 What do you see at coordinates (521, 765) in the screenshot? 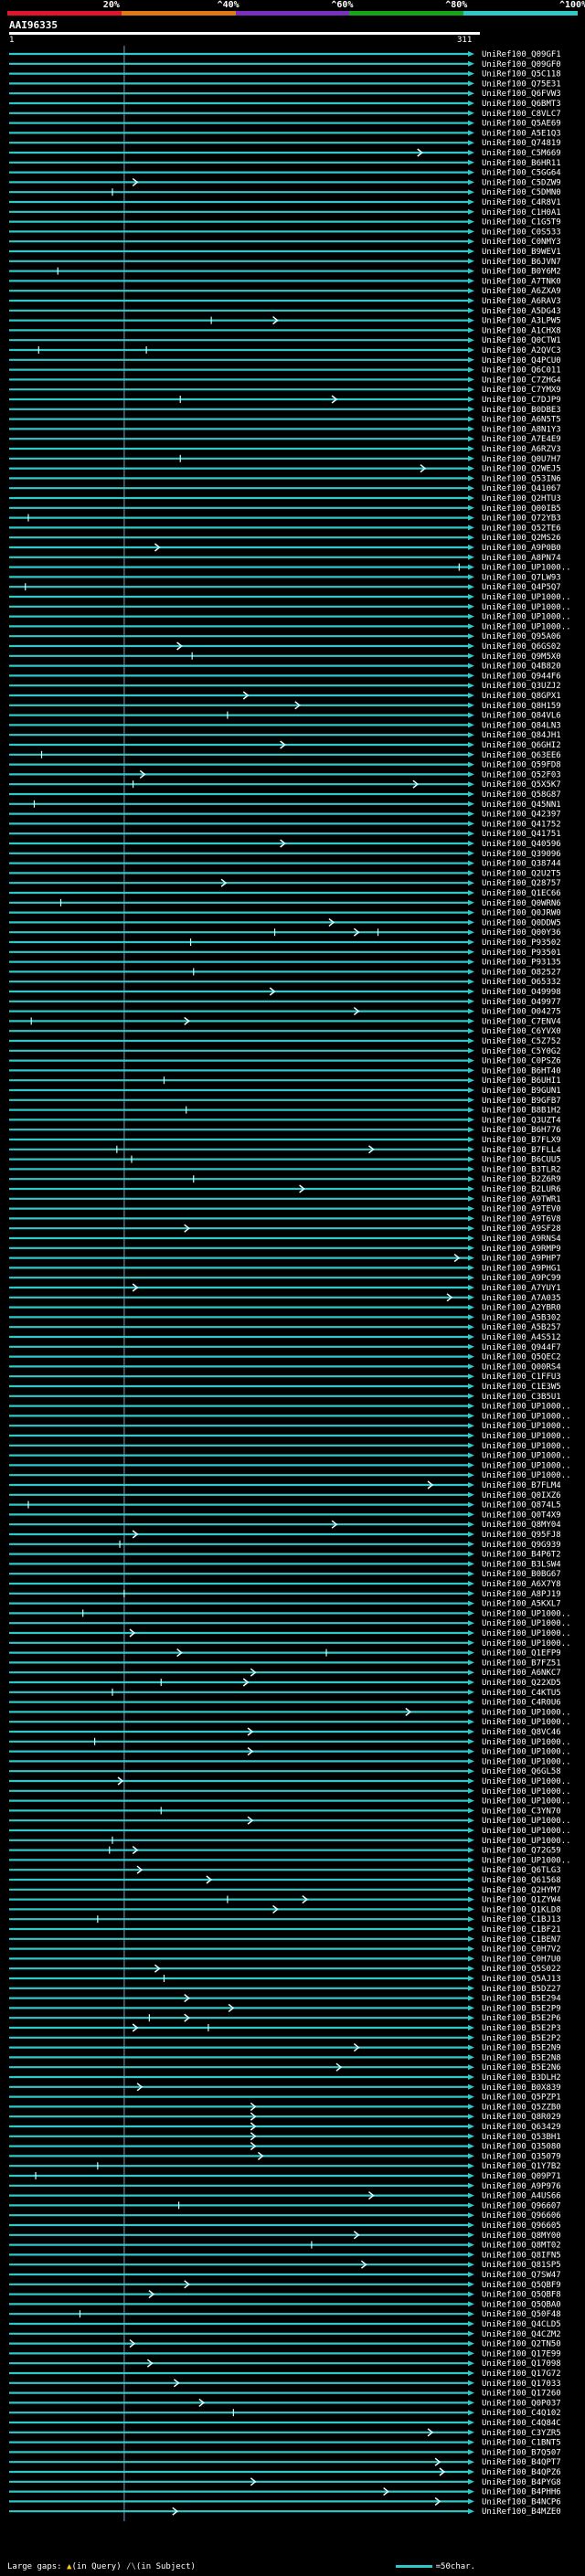
I see `hit-label: UniRef100_Q59FD8` at bounding box center [521, 765].